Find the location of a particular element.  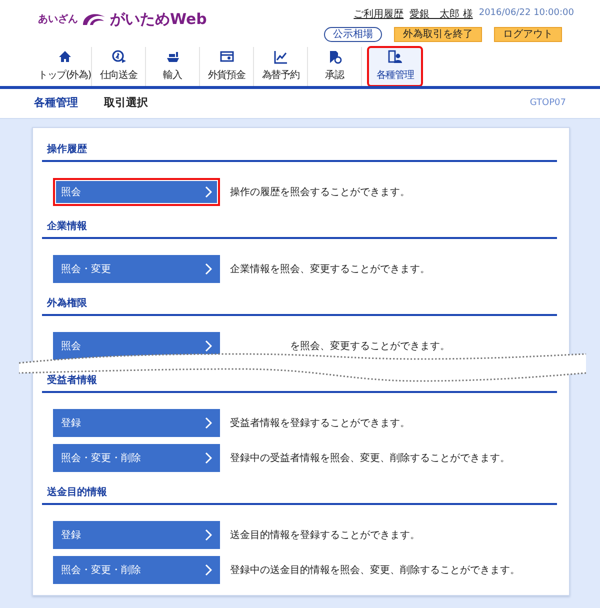

header-button: ログアウト is located at coordinates (528, 34).